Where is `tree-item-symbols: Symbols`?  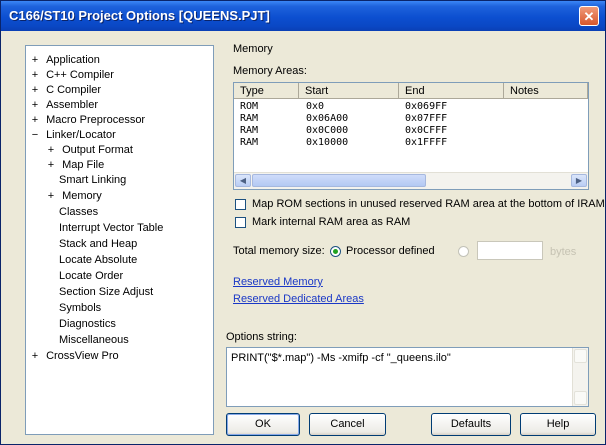 tree-item-symbols: Symbols is located at coordinates (80, 308).